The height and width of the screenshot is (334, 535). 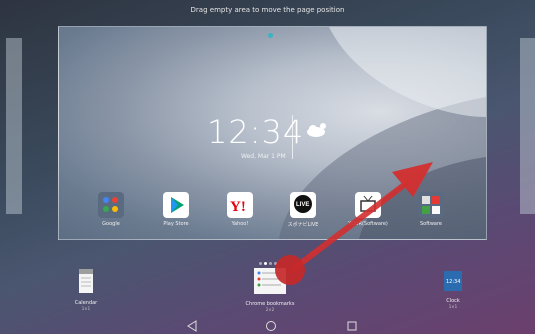 What do you see at coordinates (192, 326) in the screenshot?
I see `back-icon` at bounding box center [192, 326].